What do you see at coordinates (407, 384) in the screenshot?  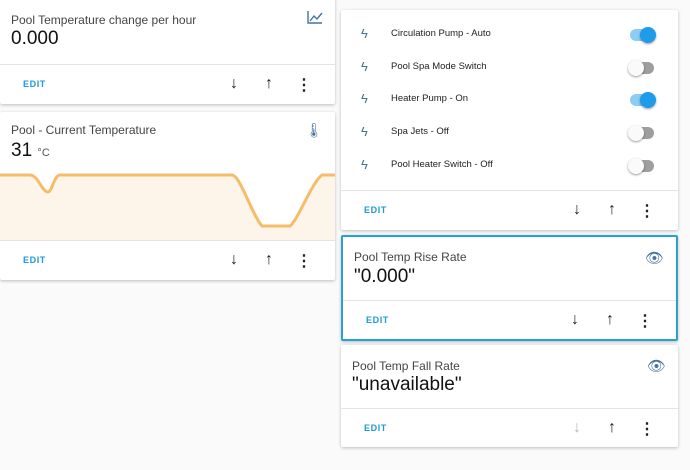 I see `card-state: "unavailable"` at bounding box center [407, 384].